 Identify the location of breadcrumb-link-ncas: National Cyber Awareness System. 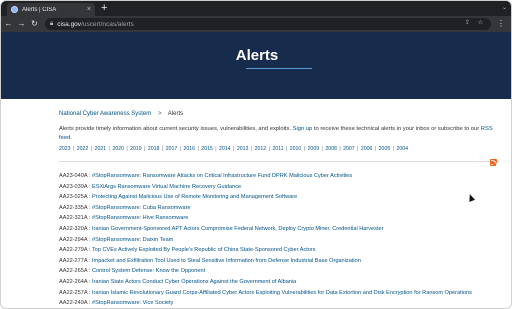
(105, 114).